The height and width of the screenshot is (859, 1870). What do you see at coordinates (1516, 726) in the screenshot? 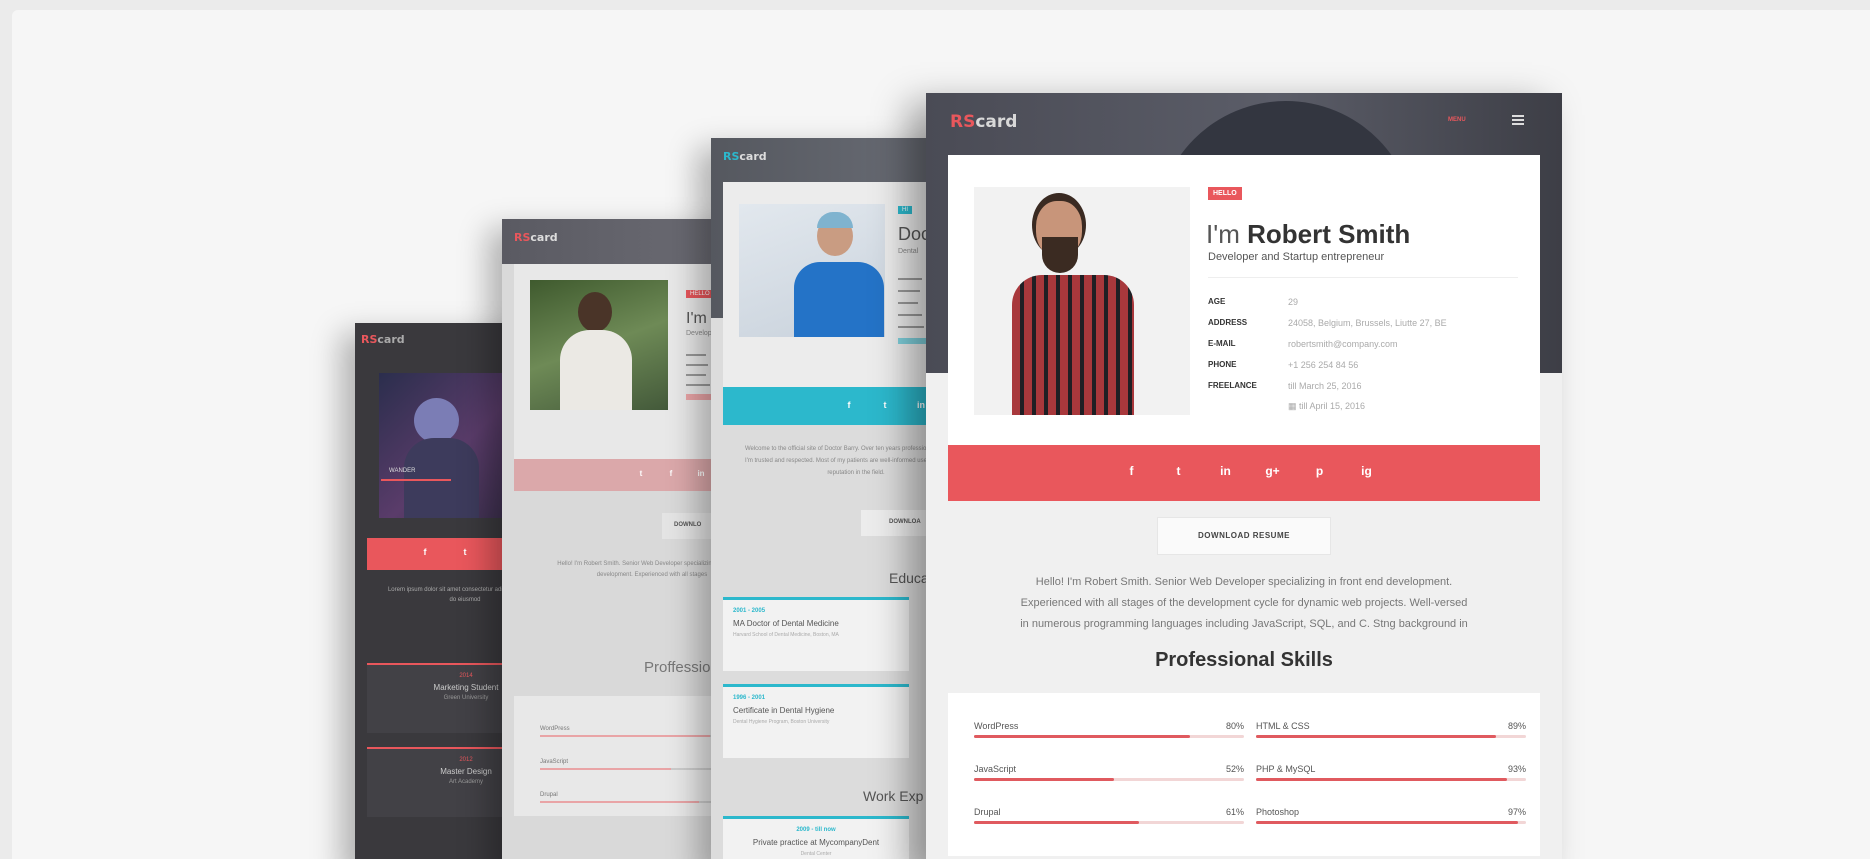
I see `skill-percent: 89%` at bounding box center [1516, 726].